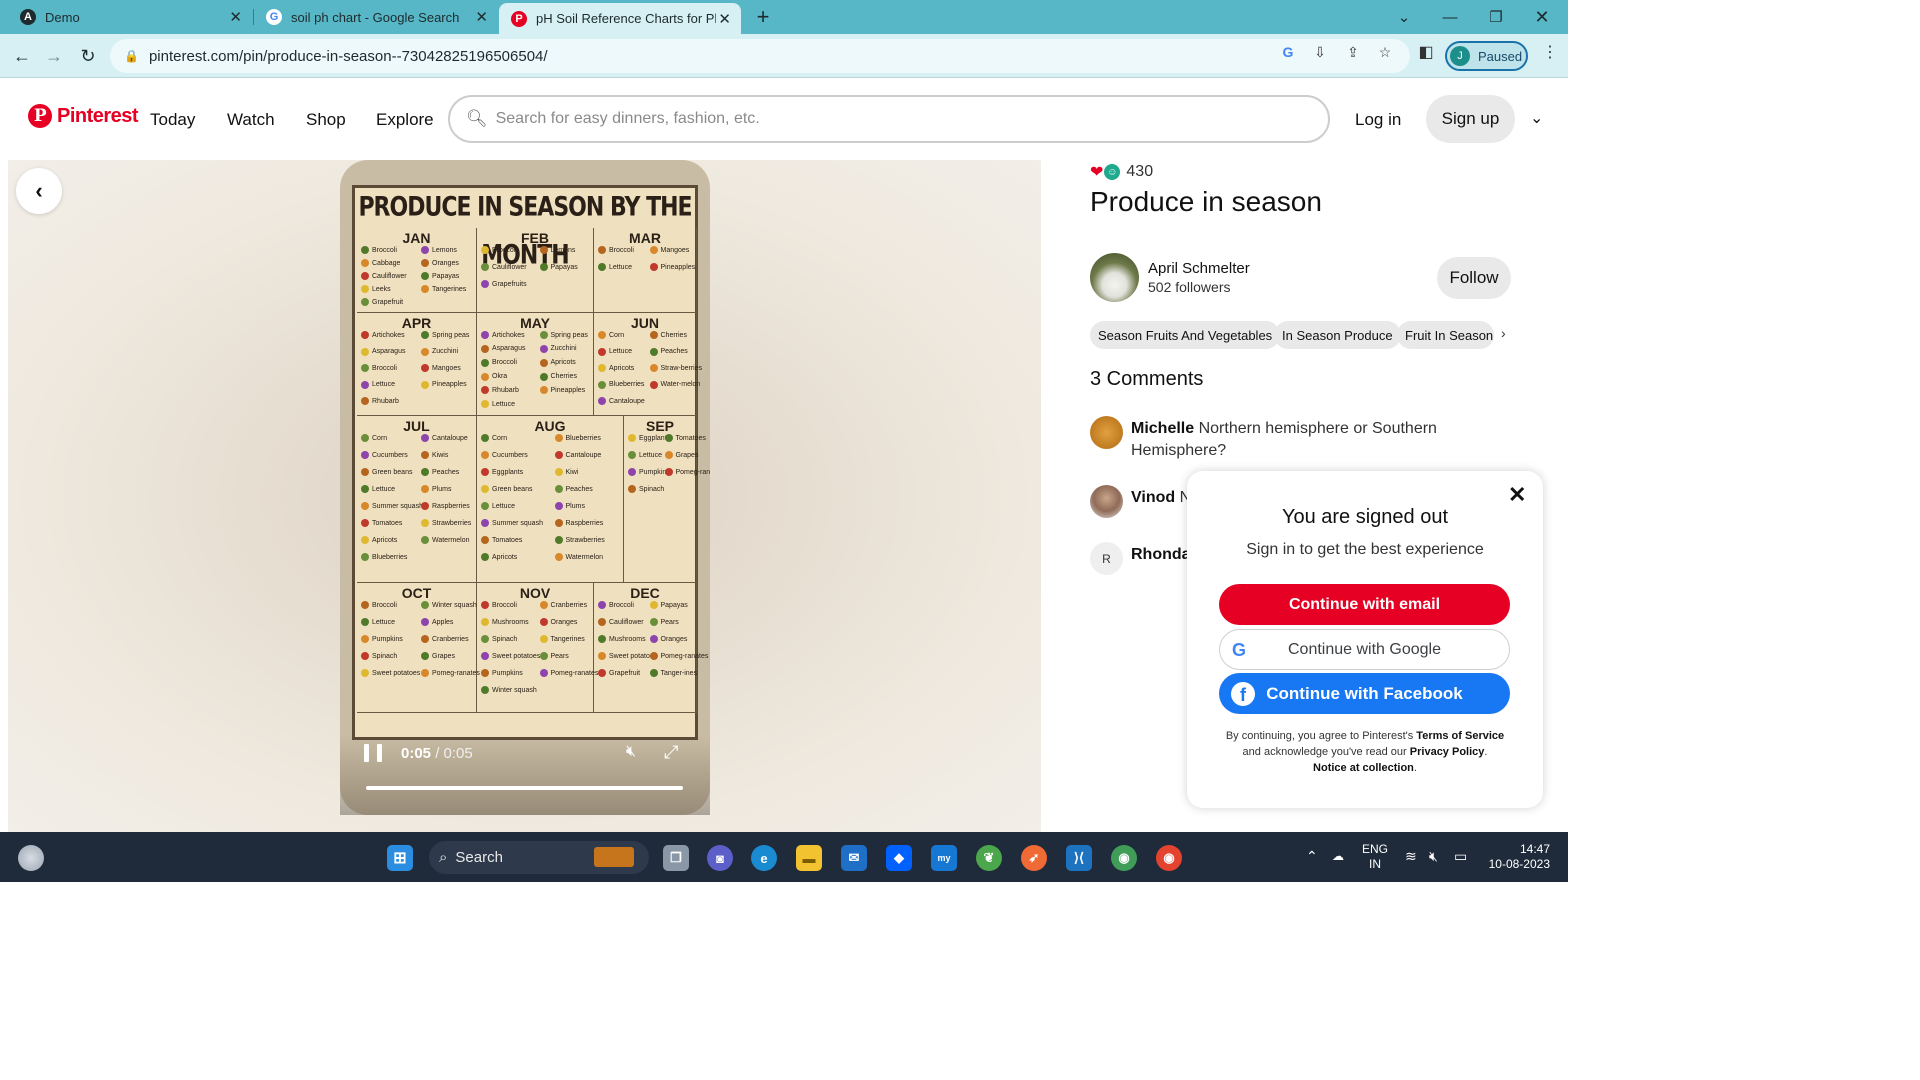 The width and height of the screenshot is (1920, 1080). Describe the element at coordinates (1496, 17) in the screenshot. I see `maximize-icon: ❐` at that location.